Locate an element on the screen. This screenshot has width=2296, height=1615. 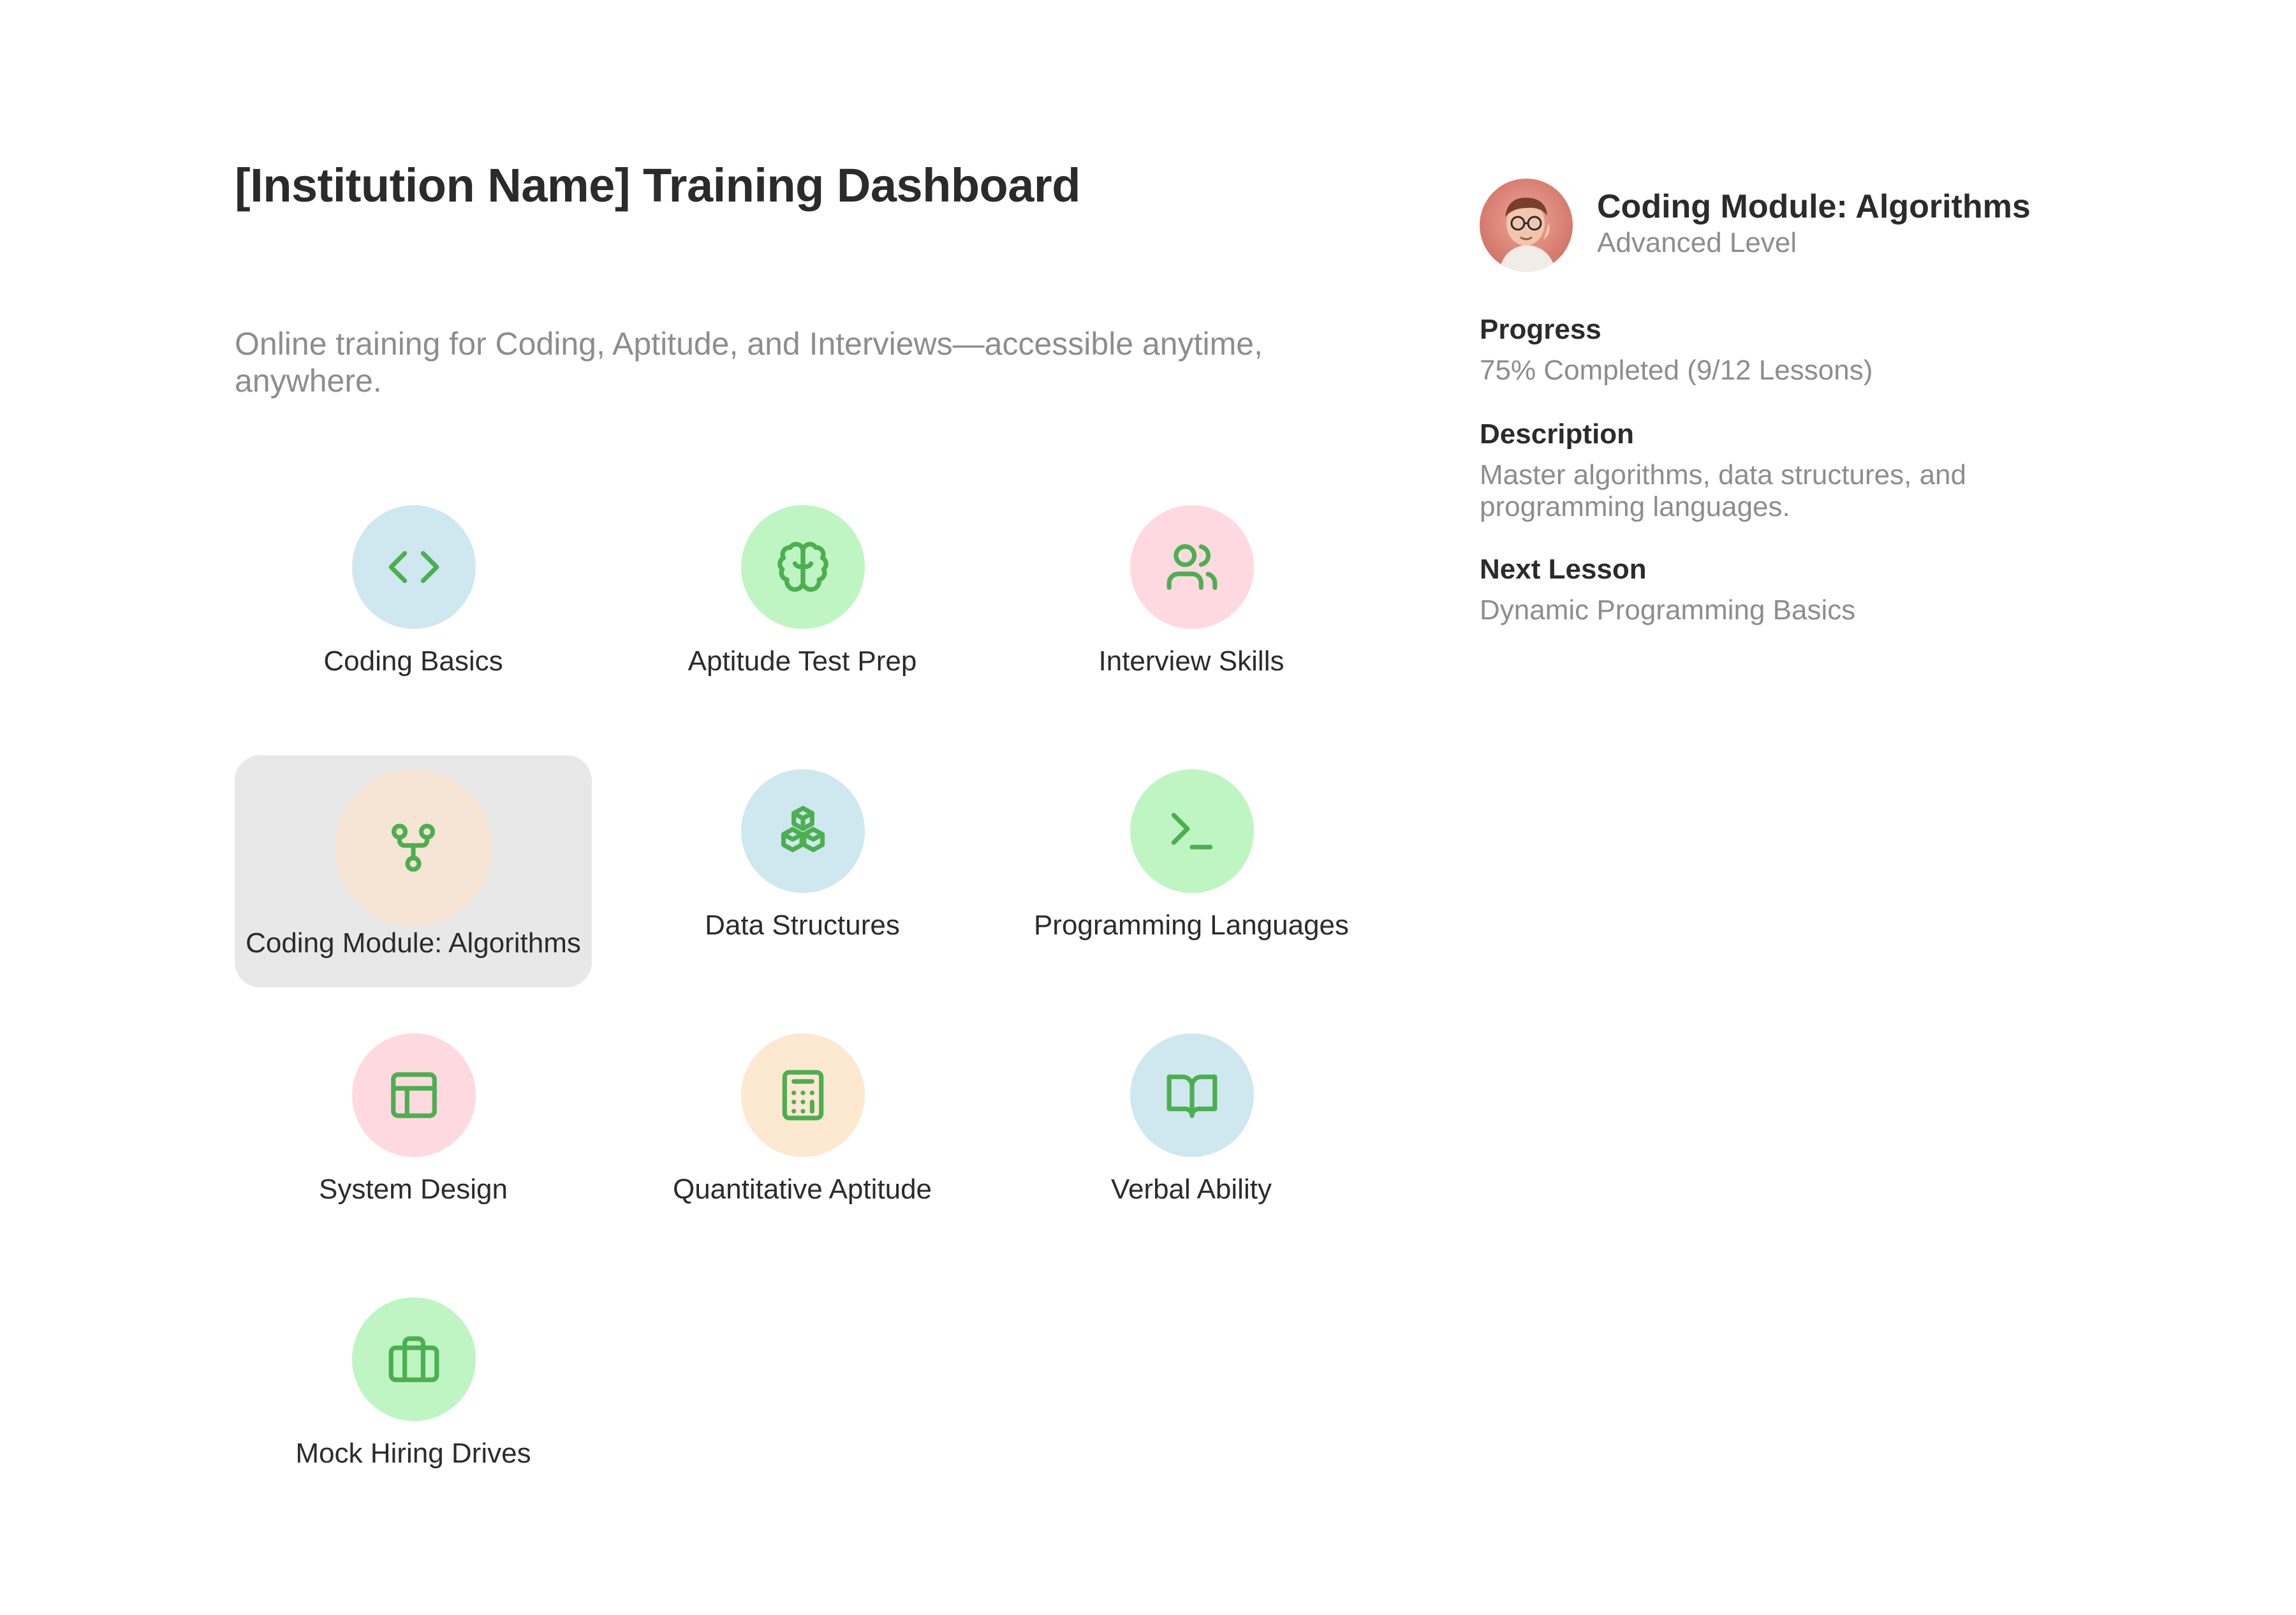
module-tile: Coding Basics is located at coordinates (413, 621).